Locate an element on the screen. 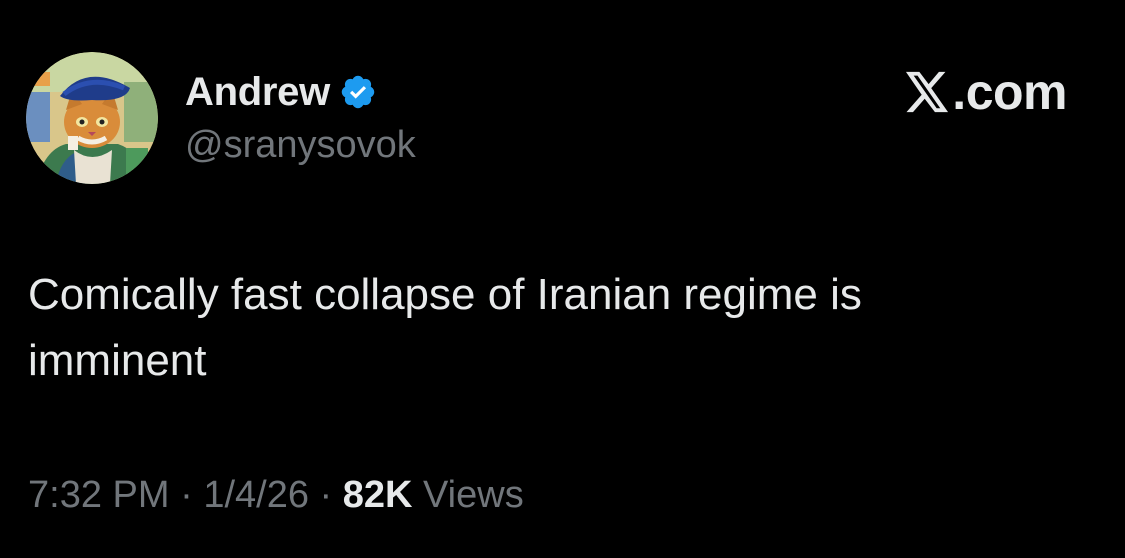  x-logo-icon is located at coordinates (927, 92).